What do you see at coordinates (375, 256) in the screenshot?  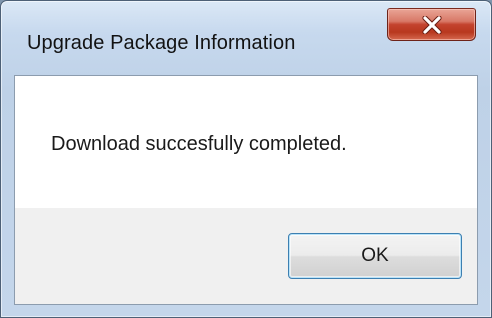 I see `ok-button: OK` at bounding box center [375, 256].